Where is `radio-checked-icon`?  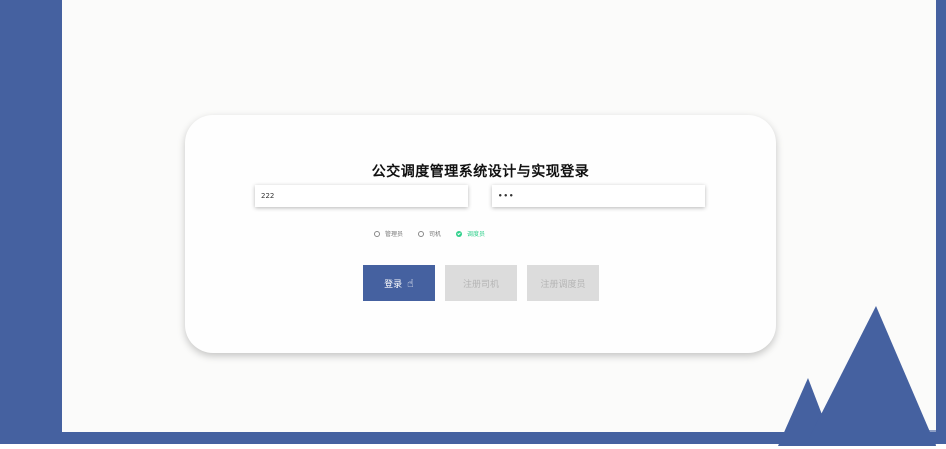
radio-checked-icon is located at coordinates (459, 233).